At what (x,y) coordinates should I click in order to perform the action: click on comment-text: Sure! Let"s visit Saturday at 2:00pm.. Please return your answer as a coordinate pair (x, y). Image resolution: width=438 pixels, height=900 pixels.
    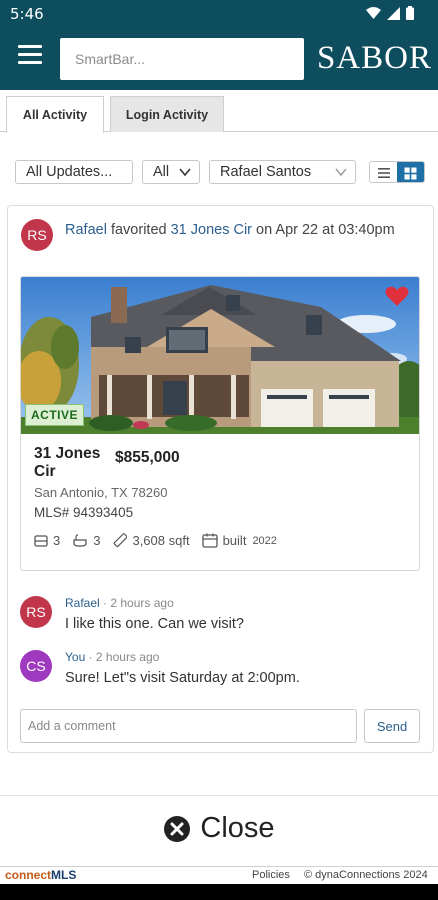
    Looking at the image, I should click on (182, 678).